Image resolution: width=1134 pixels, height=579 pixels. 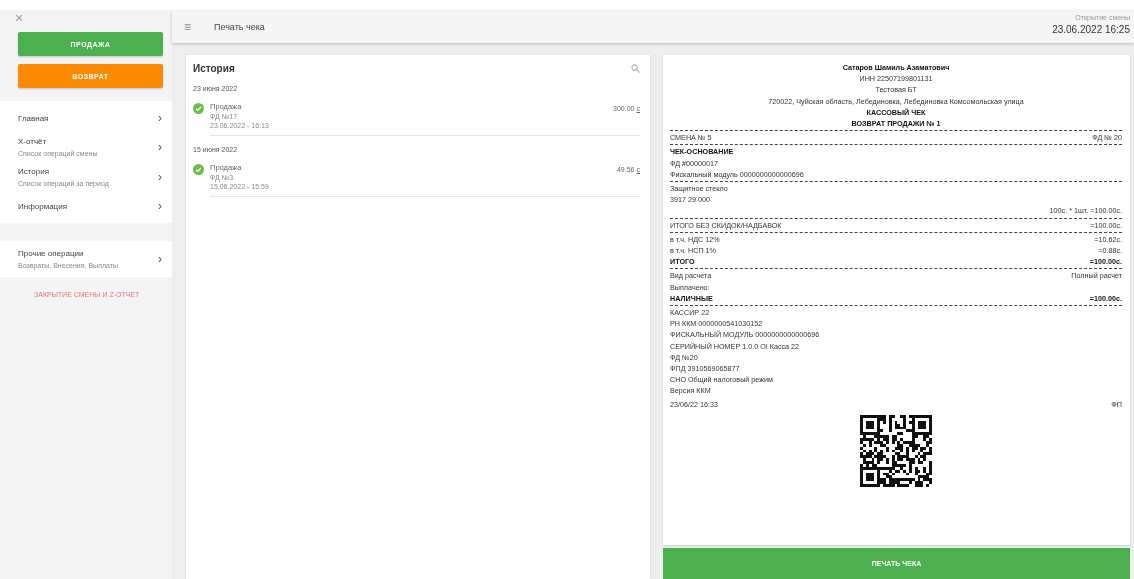 What do you see at coordinates (43, 206) in the screenshot?
I see `menu-label: Информация` at bounding box center [43, 206].